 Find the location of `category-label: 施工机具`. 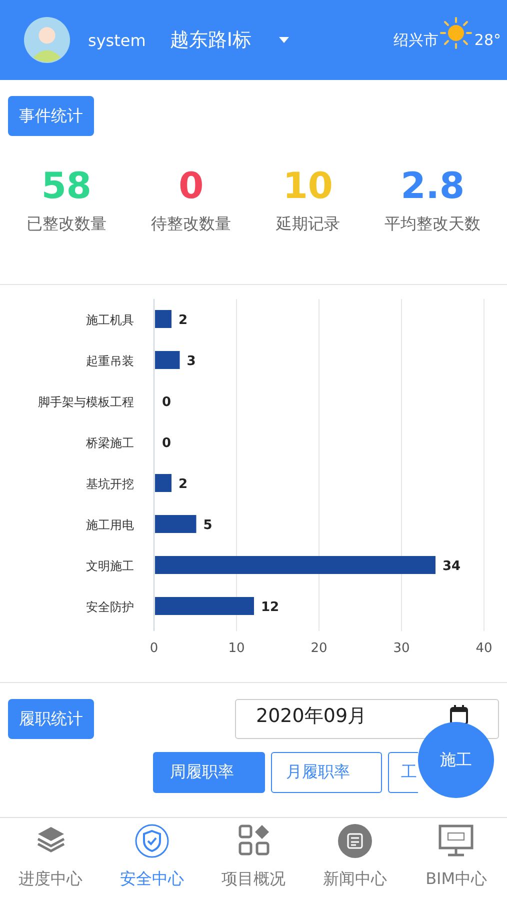

category-label: 施工机具 is located at coordinates (110, 320).